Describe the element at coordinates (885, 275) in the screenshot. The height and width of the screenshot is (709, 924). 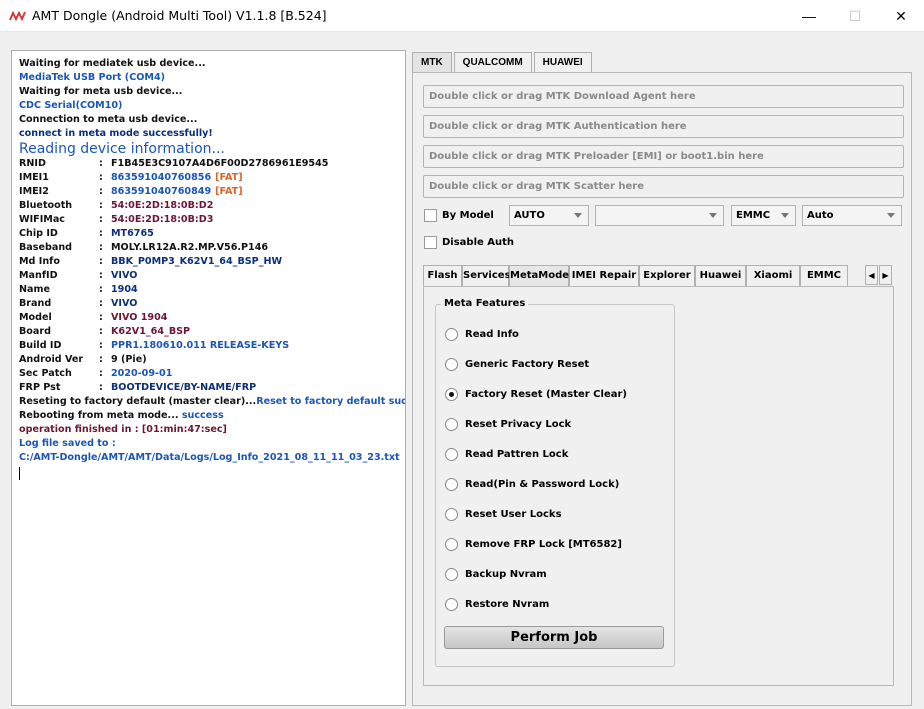
I see `tab-scroll-right-icon: ▶` at that location.